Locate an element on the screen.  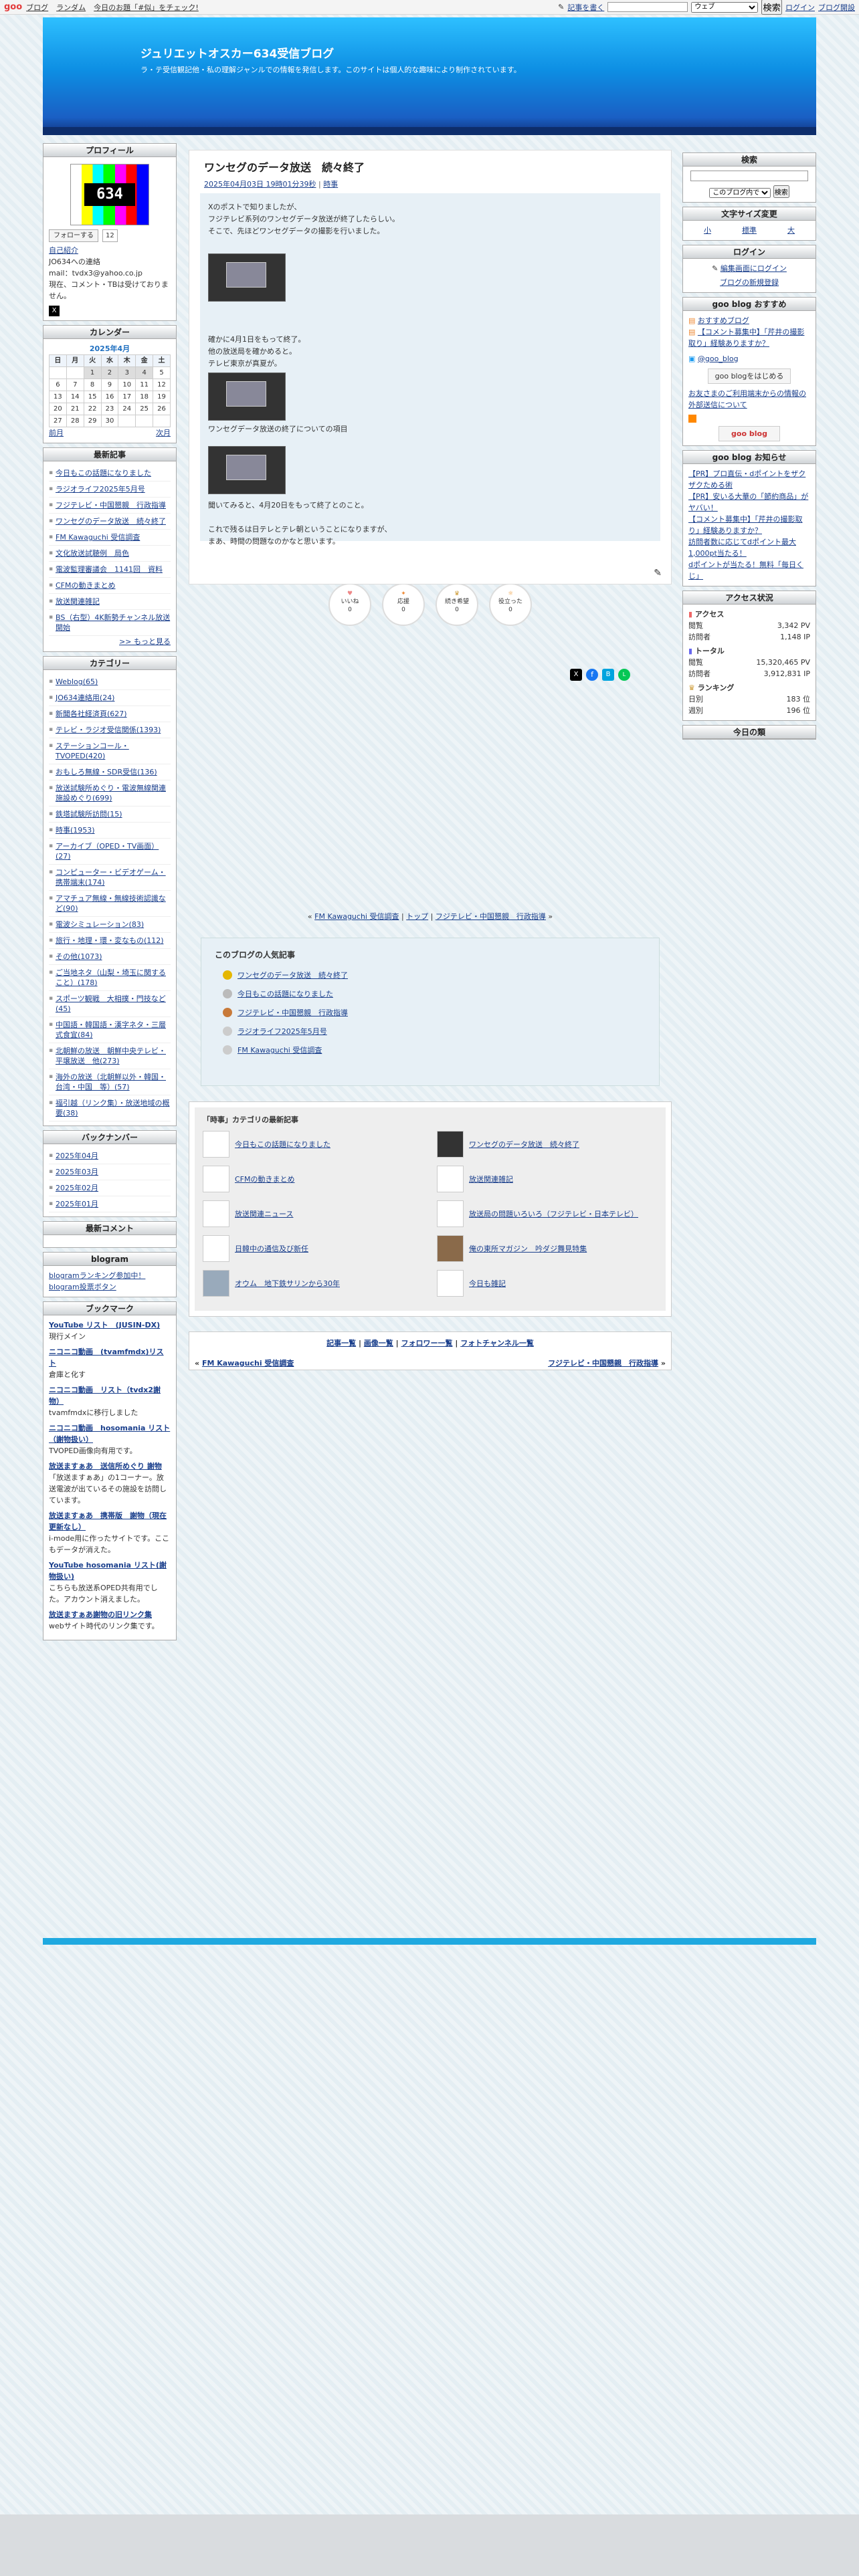
reaction-useful-button: ☼ 役立った 0 is located at coordinates (510, 604).